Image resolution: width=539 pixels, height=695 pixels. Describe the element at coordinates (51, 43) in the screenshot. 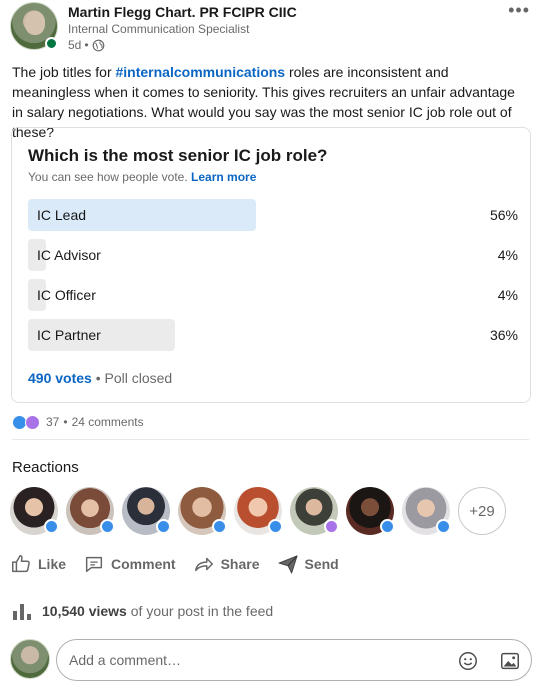

I see `online-status-indicator` at that location.